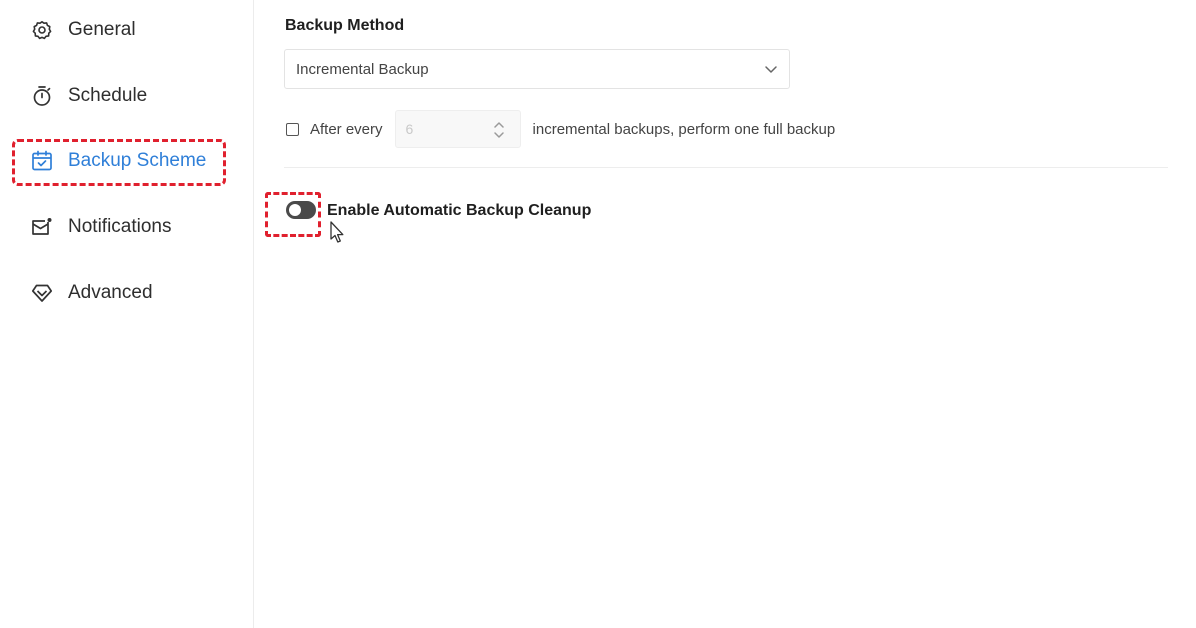 The height and width of the screenshot is (628, 1196). Describe the element at coordinates (459, 210) in the screenshot. I see `auto-cleanup-label: Enable Automatic Backup Cleanup` at that location.